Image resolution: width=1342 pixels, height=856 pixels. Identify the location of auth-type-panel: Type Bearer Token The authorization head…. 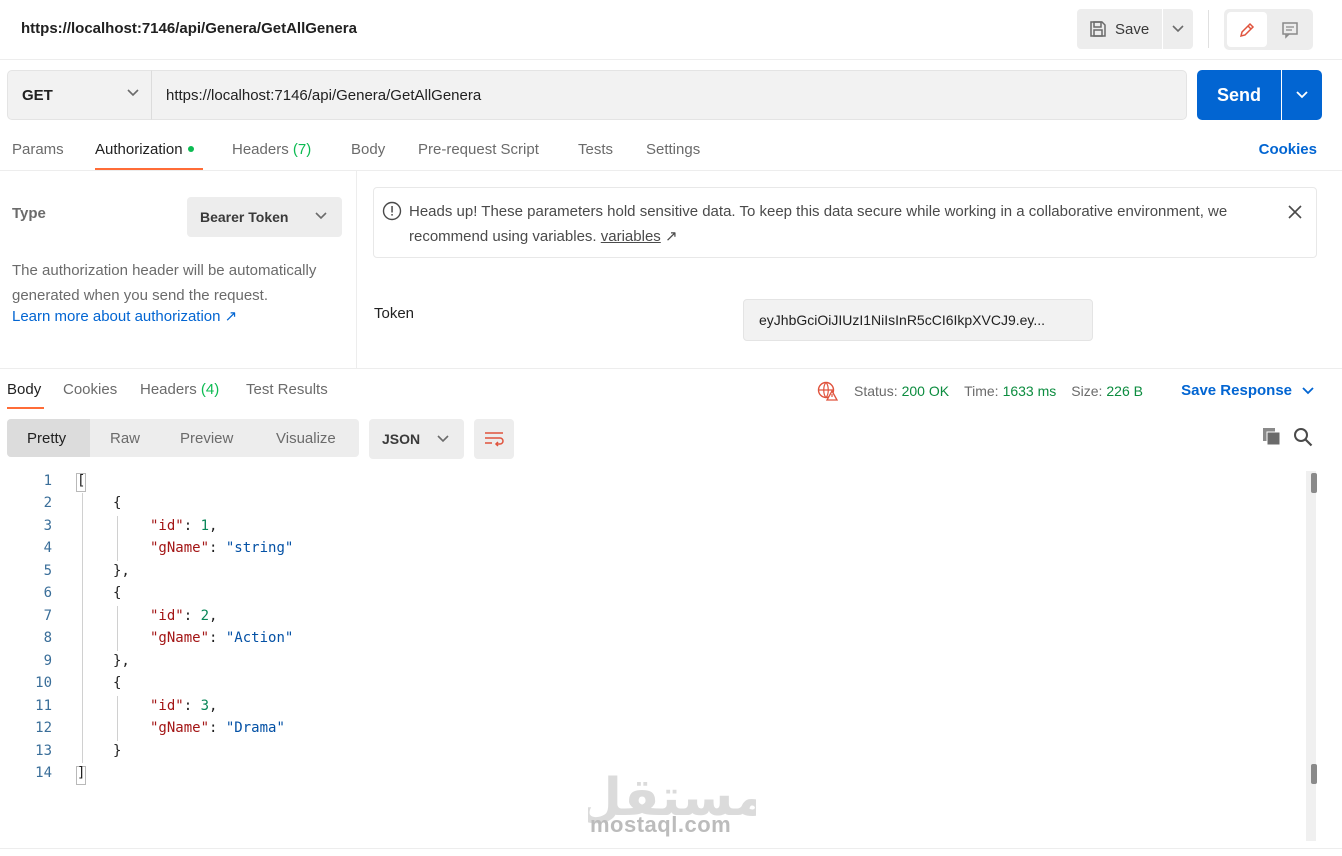
(178, 269).